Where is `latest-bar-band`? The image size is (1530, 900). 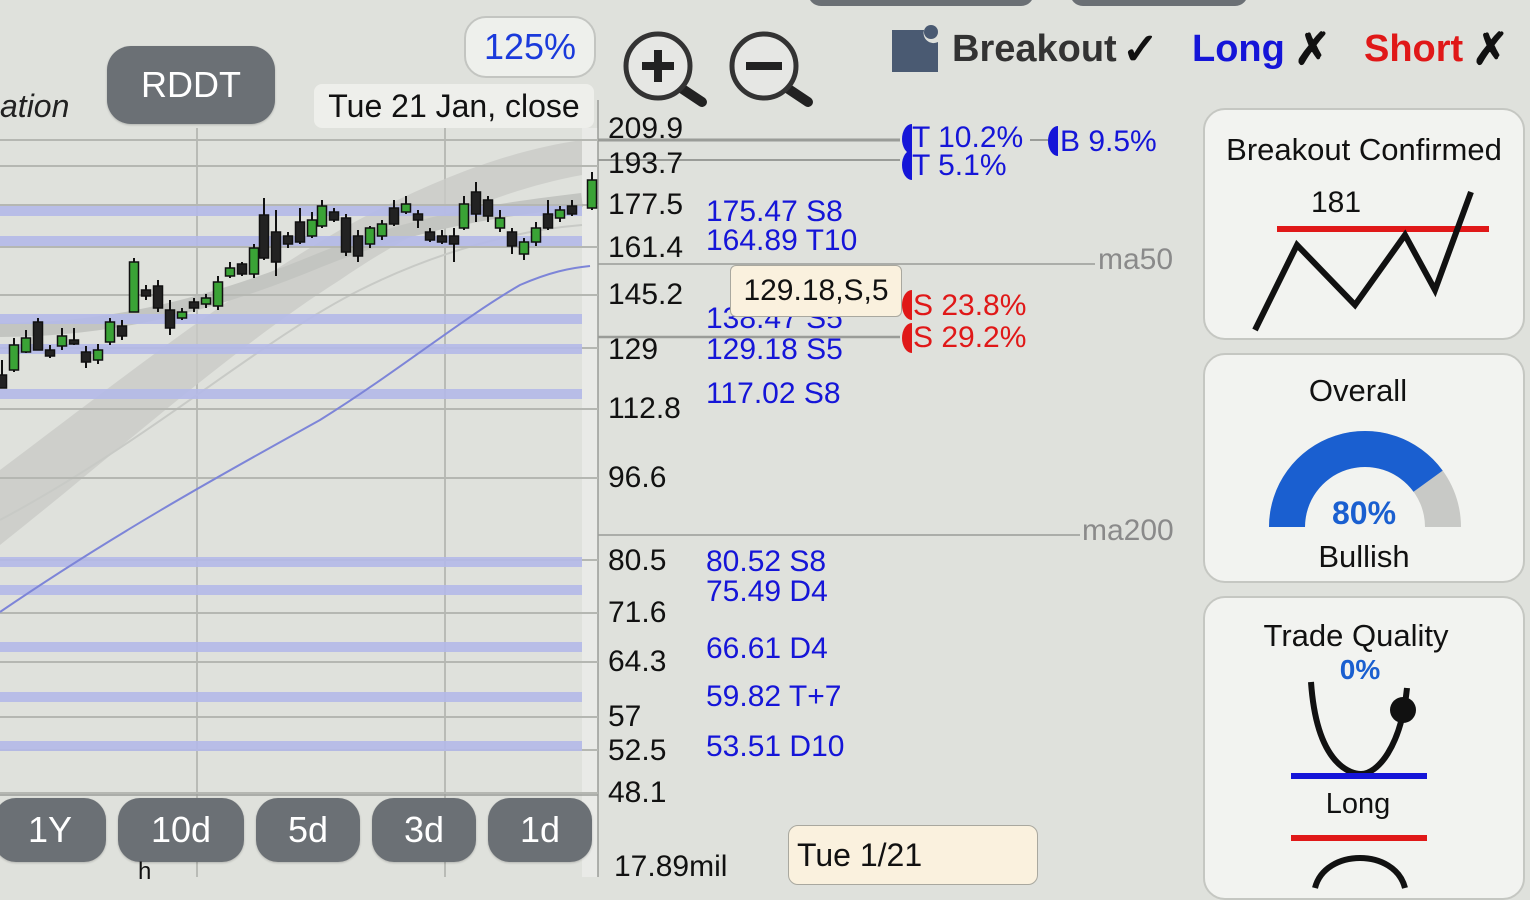
latest-bar-band is located at coordinates (590, 502).